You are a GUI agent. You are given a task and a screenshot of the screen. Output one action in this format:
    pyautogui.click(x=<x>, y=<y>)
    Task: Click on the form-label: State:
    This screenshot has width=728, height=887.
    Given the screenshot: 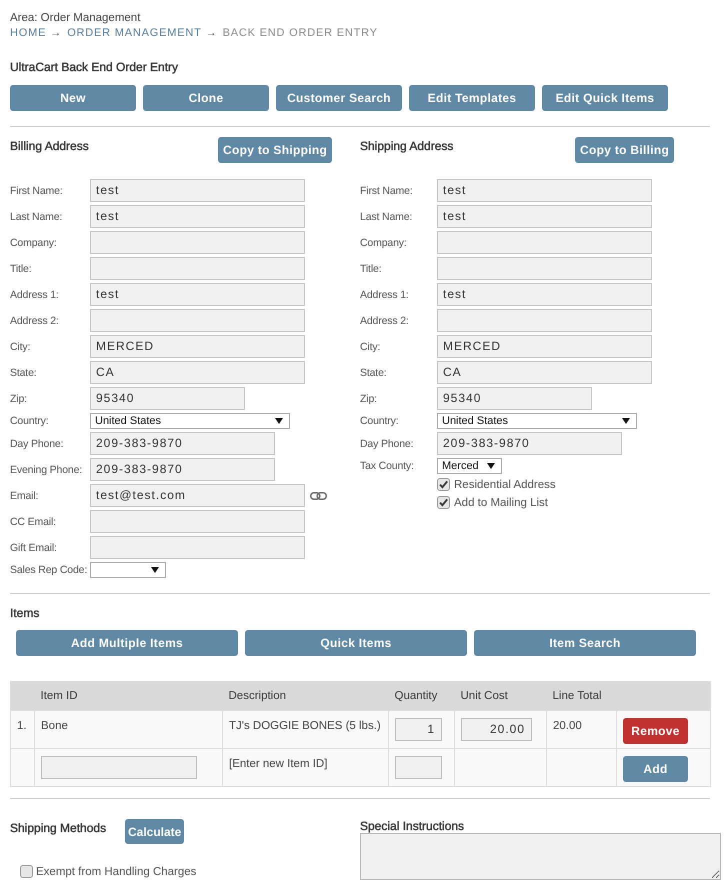 What is the action you would take?
    pyautogui.click(x=23, y=372)
    